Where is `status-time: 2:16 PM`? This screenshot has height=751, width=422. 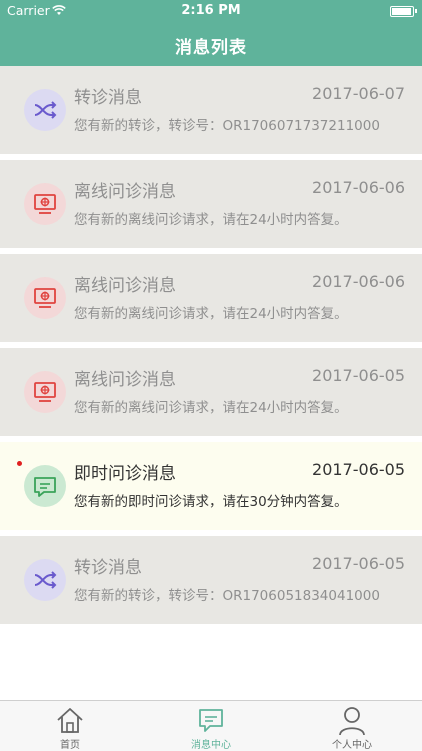
status-time: 2:16 PM is located at coordinates (211, 10).